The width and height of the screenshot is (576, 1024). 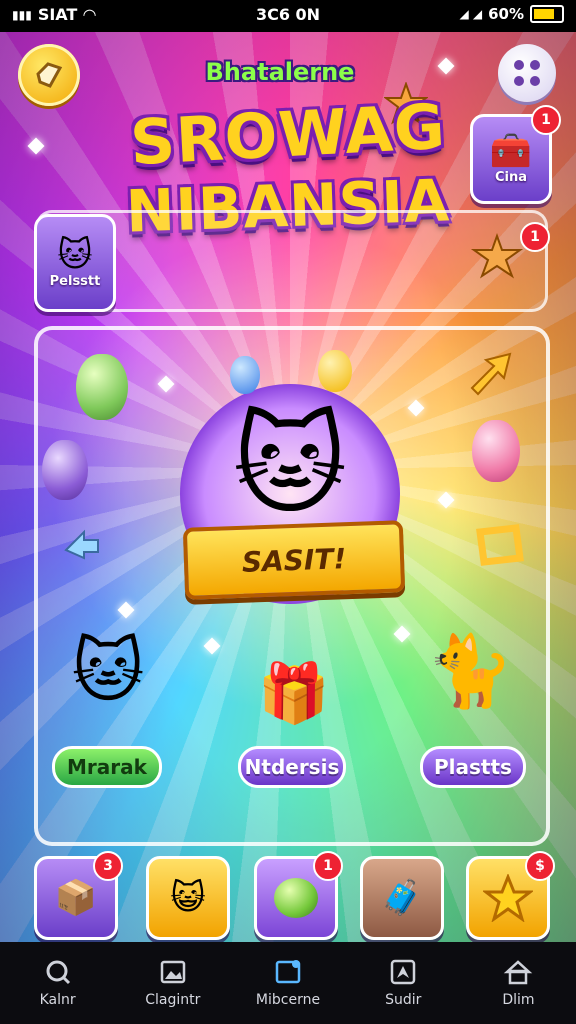 I want to click on starfish-icon, so click(x=497, y=256).